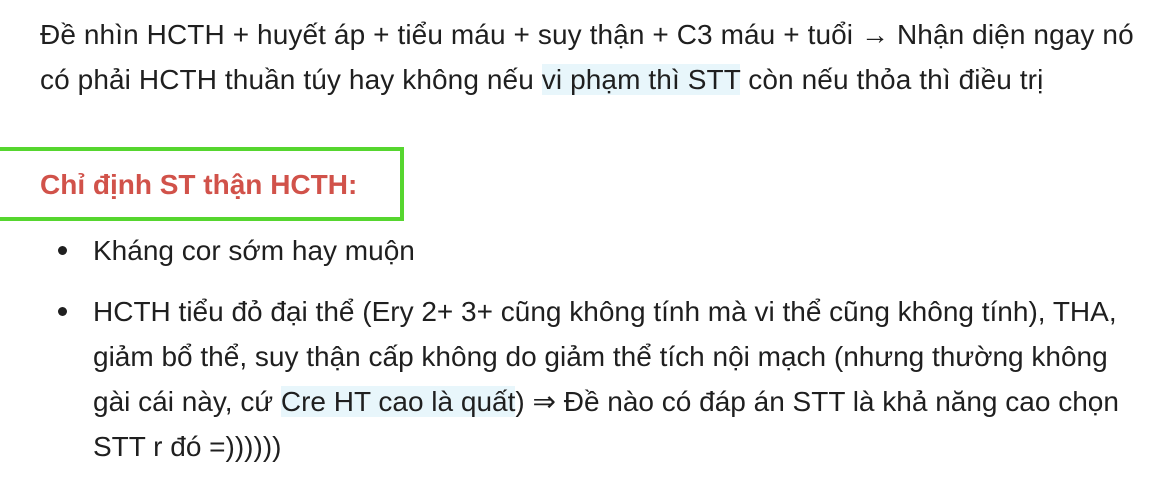  I want to click on intro-highlight: vi phạm thì STT, so click(641, 79).